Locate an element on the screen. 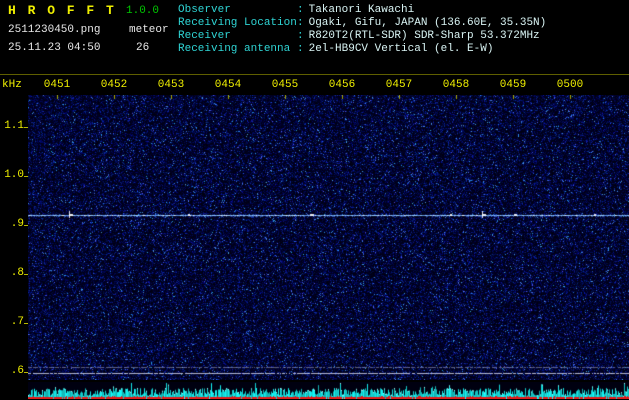 Image resolution: width=629 pixels, height=400 pixels. info-label: Receiving antenna is located at coordinates (234, 49).